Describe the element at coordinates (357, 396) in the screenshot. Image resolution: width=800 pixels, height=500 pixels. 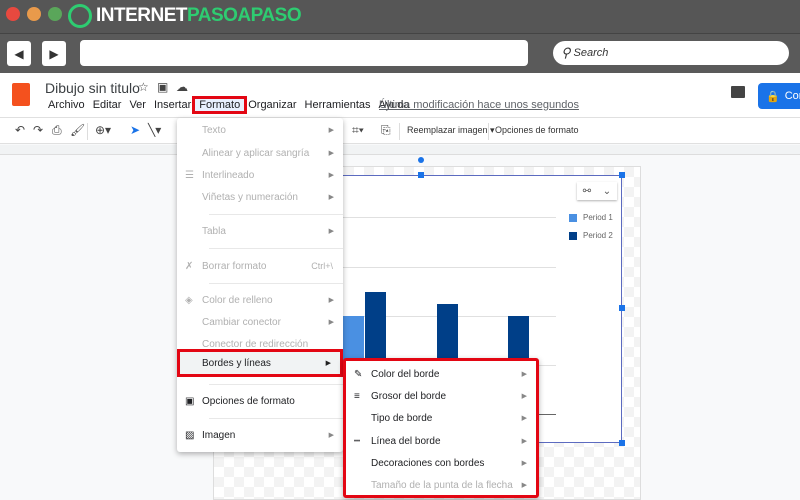
I see `line-weight-icon: ≡` at that location.